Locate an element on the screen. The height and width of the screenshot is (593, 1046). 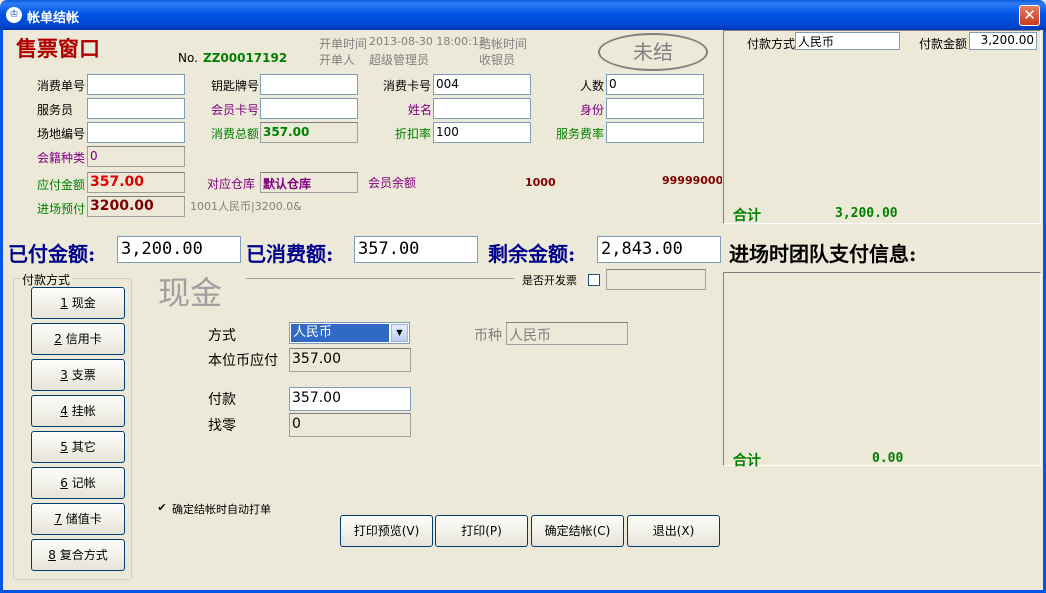
team-payment-panel is located at coordinates (882, 369).